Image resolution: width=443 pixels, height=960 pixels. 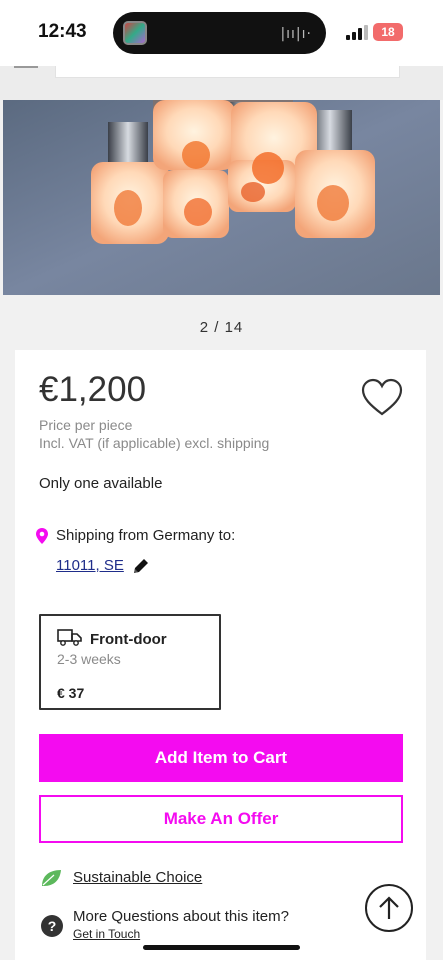 I want to click on sustainable-choice-link: Sustainable Choice, so click(x=137, y=877).